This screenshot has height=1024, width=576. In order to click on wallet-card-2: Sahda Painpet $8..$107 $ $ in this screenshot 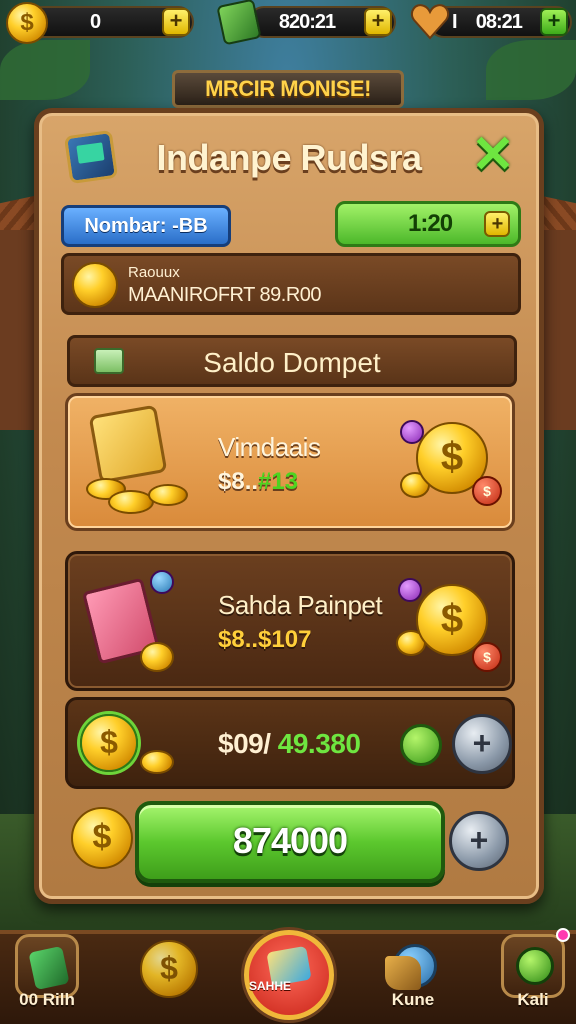, I will do `click(290, 621)`.